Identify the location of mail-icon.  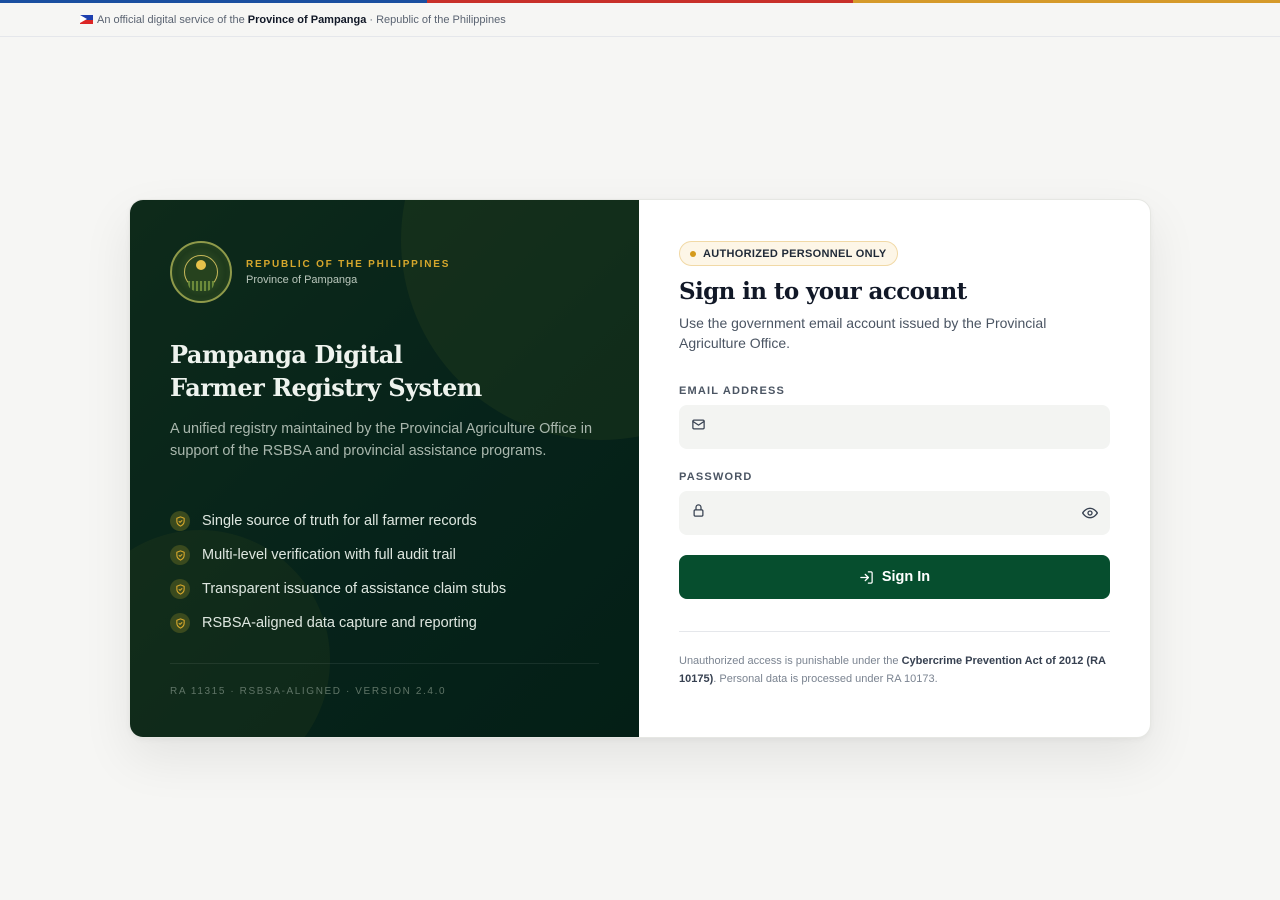
(698, 427).